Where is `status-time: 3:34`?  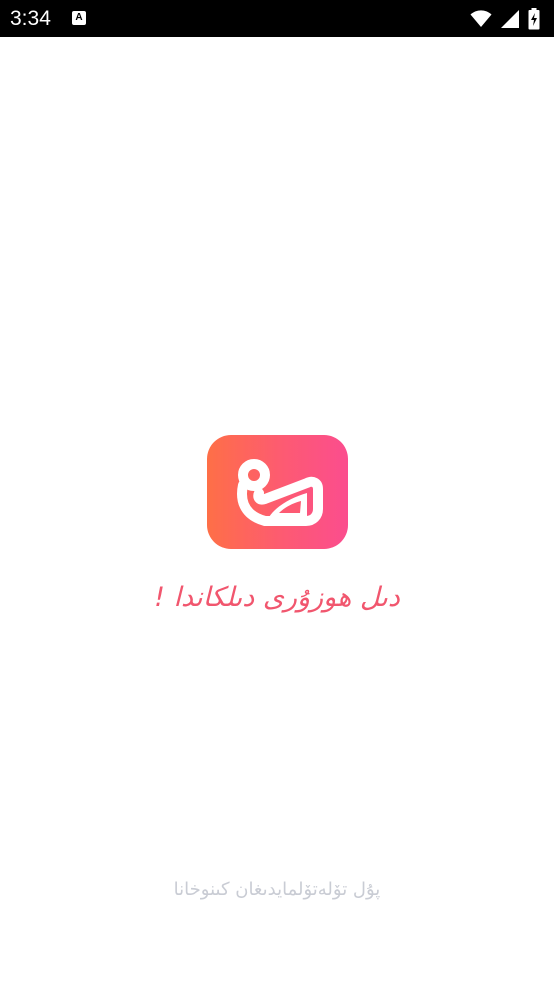 status-time: 3:34 is located at coordinates (30, 18).